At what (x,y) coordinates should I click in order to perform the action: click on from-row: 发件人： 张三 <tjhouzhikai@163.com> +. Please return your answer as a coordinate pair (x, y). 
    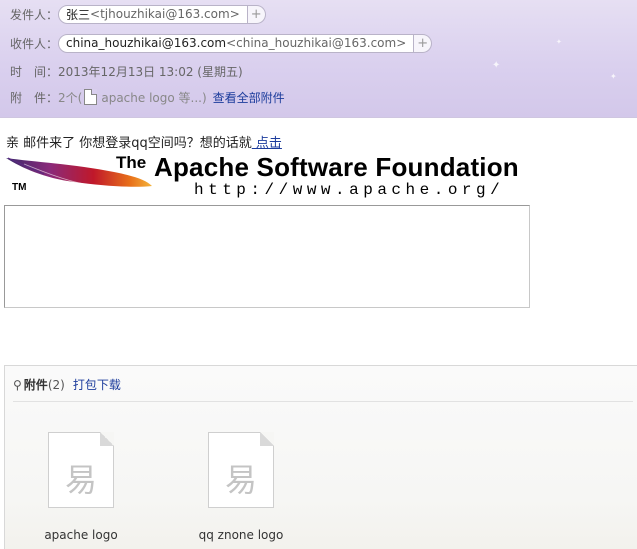
    Looking at the image, I should click on (138, 14).